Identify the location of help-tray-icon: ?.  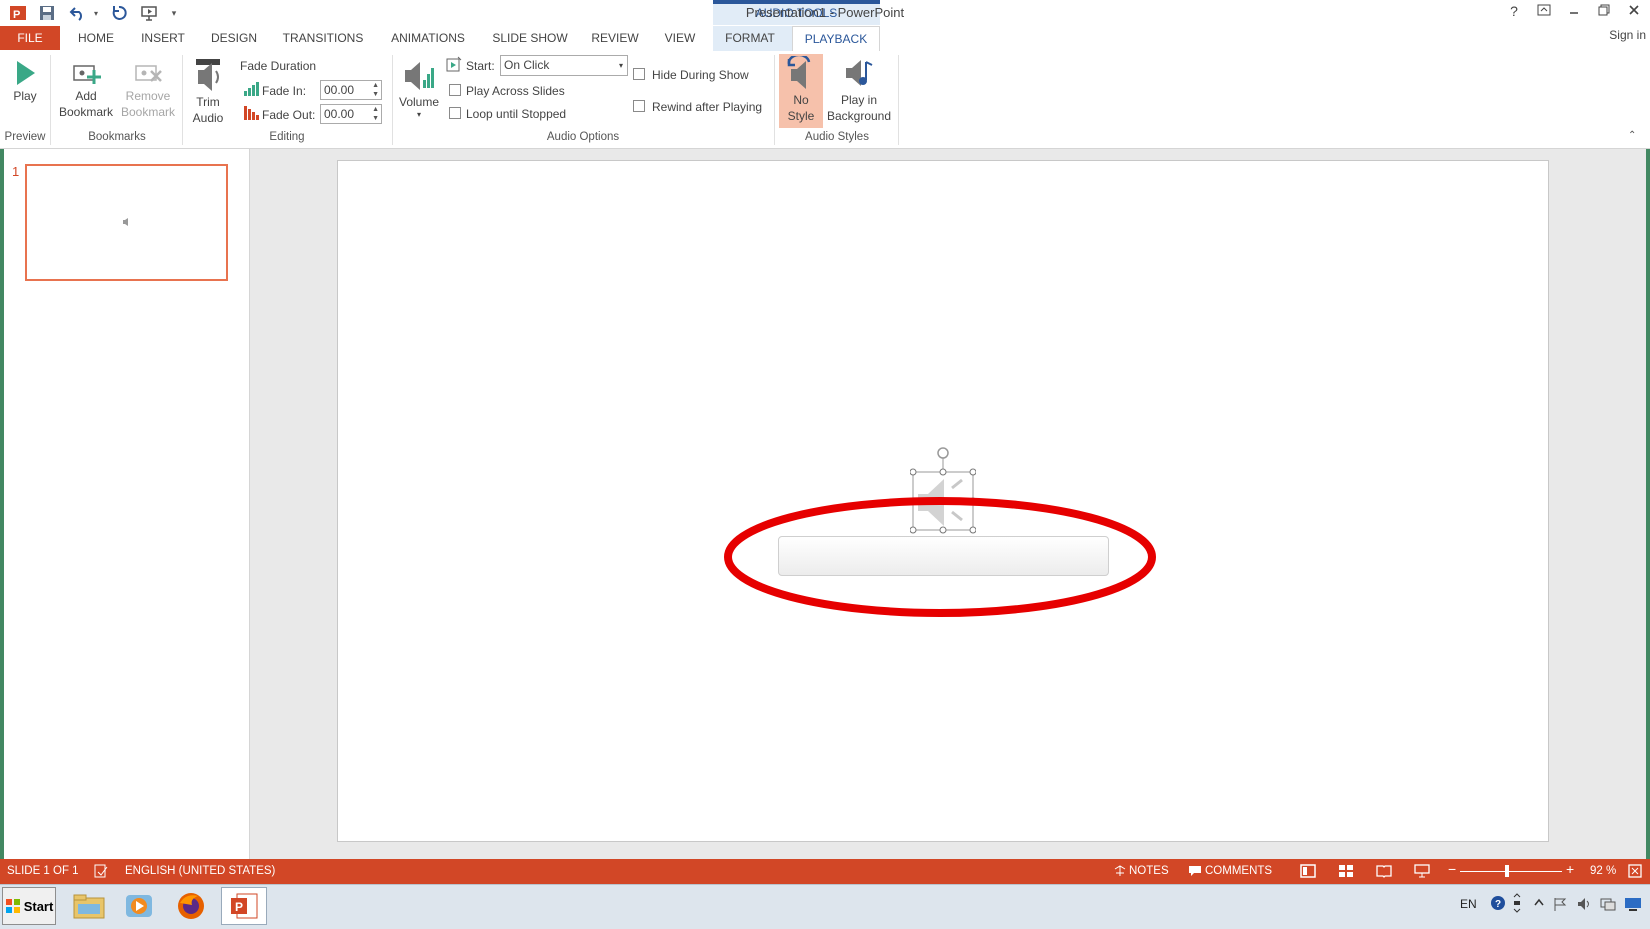
(1498, 904).